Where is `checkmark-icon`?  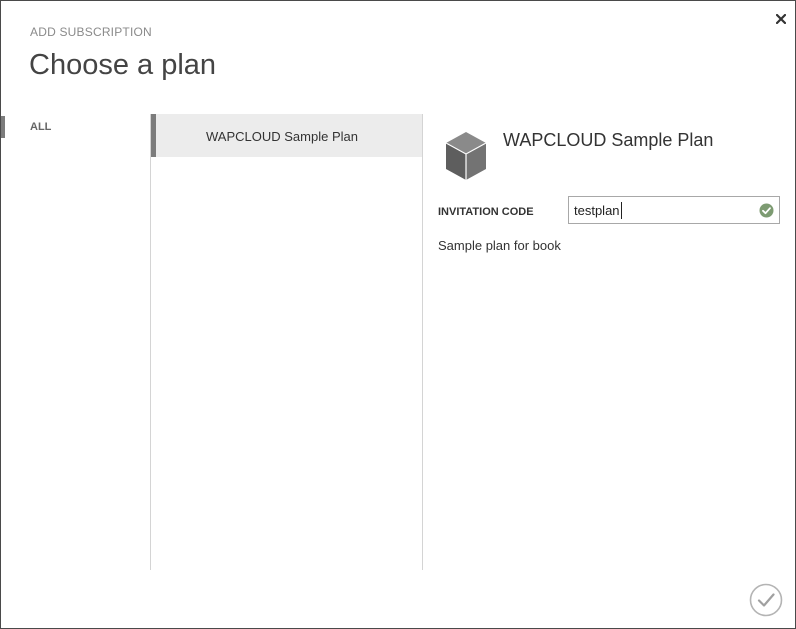
checkmark-icon is located at coordinates (766, 600).